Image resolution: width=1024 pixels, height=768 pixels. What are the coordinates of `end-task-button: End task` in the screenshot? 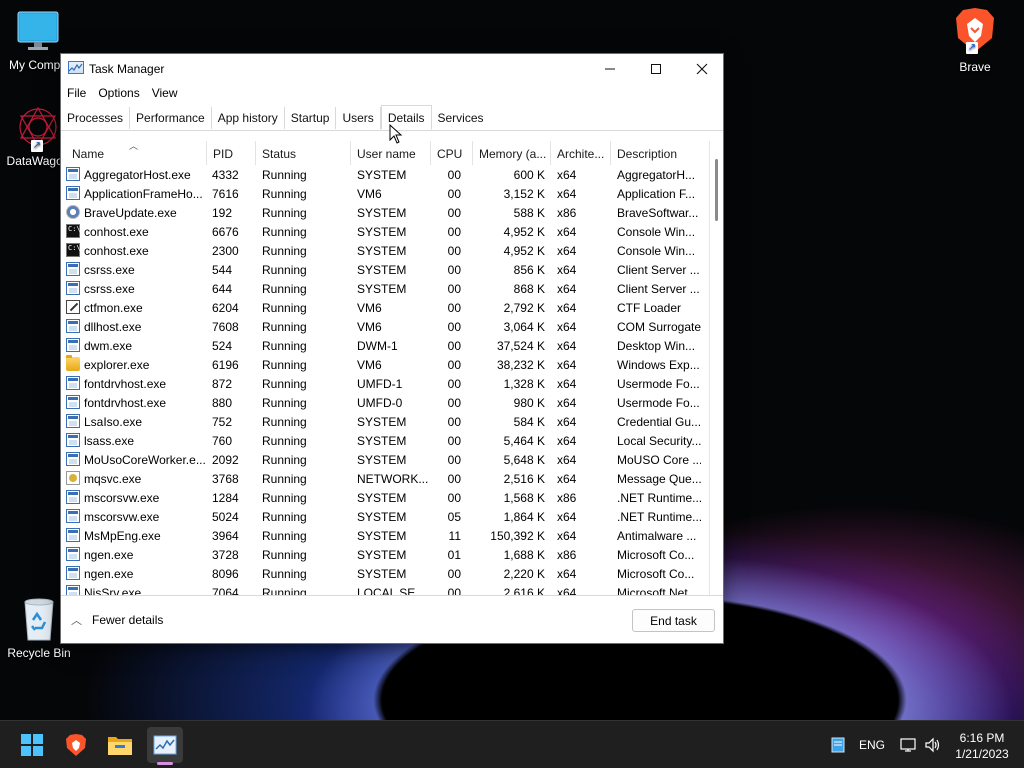 It's located at (673, 620).